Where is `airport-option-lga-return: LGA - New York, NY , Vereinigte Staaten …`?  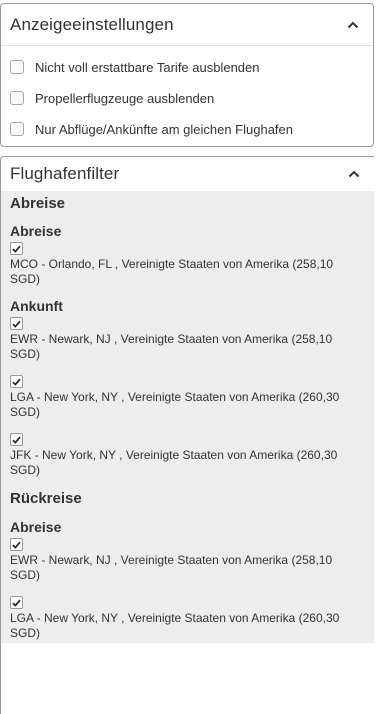 airport-option-lga-return: LGA - New York, NY , Vereinigte Staaten … is located at coordinates (192, 618).